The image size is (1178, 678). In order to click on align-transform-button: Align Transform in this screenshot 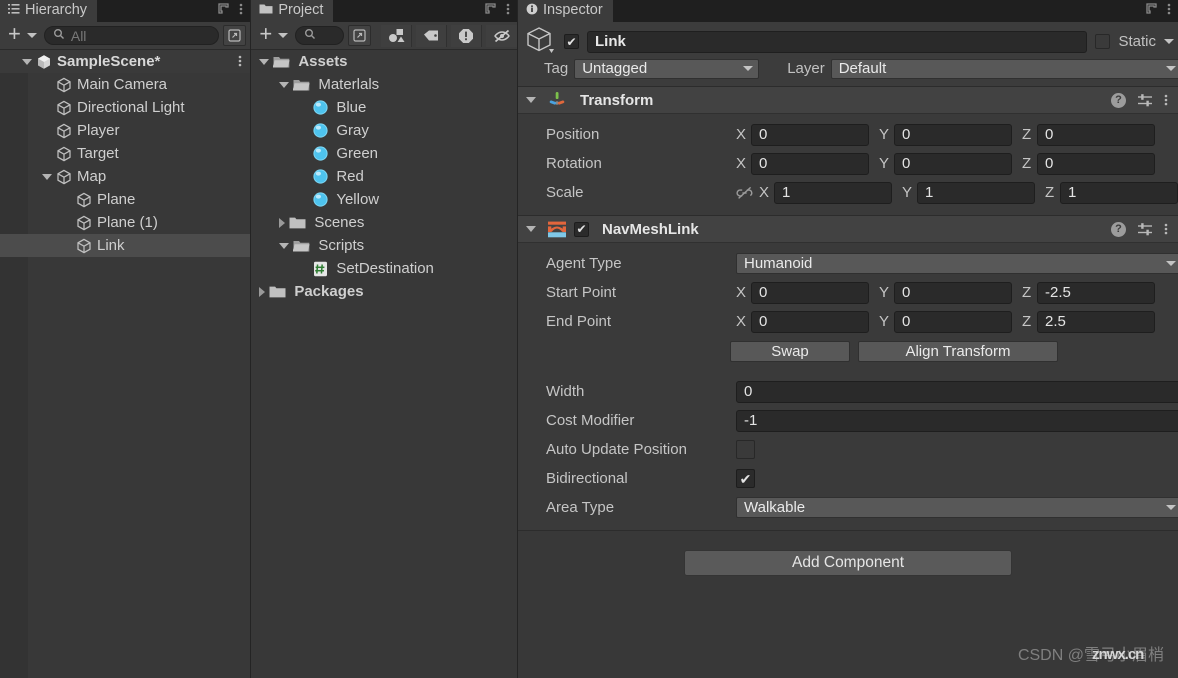, I will do `click(958, 351)`.